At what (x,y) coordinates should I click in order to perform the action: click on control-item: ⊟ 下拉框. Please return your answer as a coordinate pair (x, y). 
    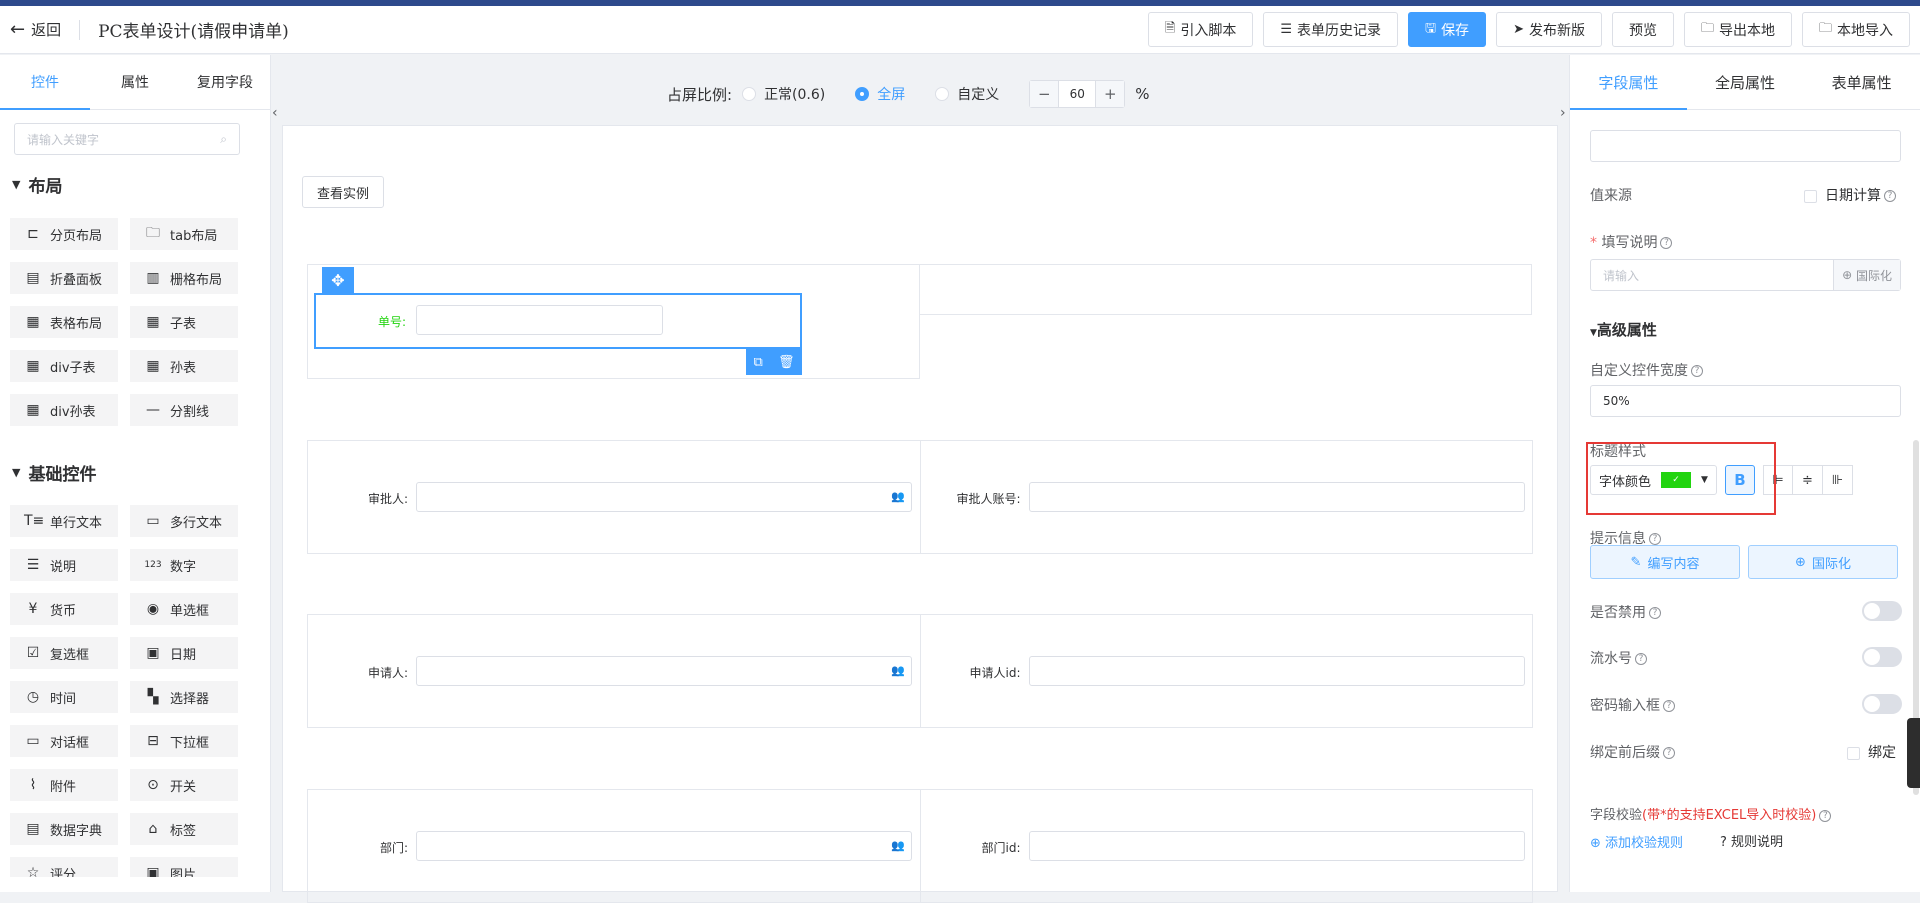
    Looking at the image, I should click on (184, 741).